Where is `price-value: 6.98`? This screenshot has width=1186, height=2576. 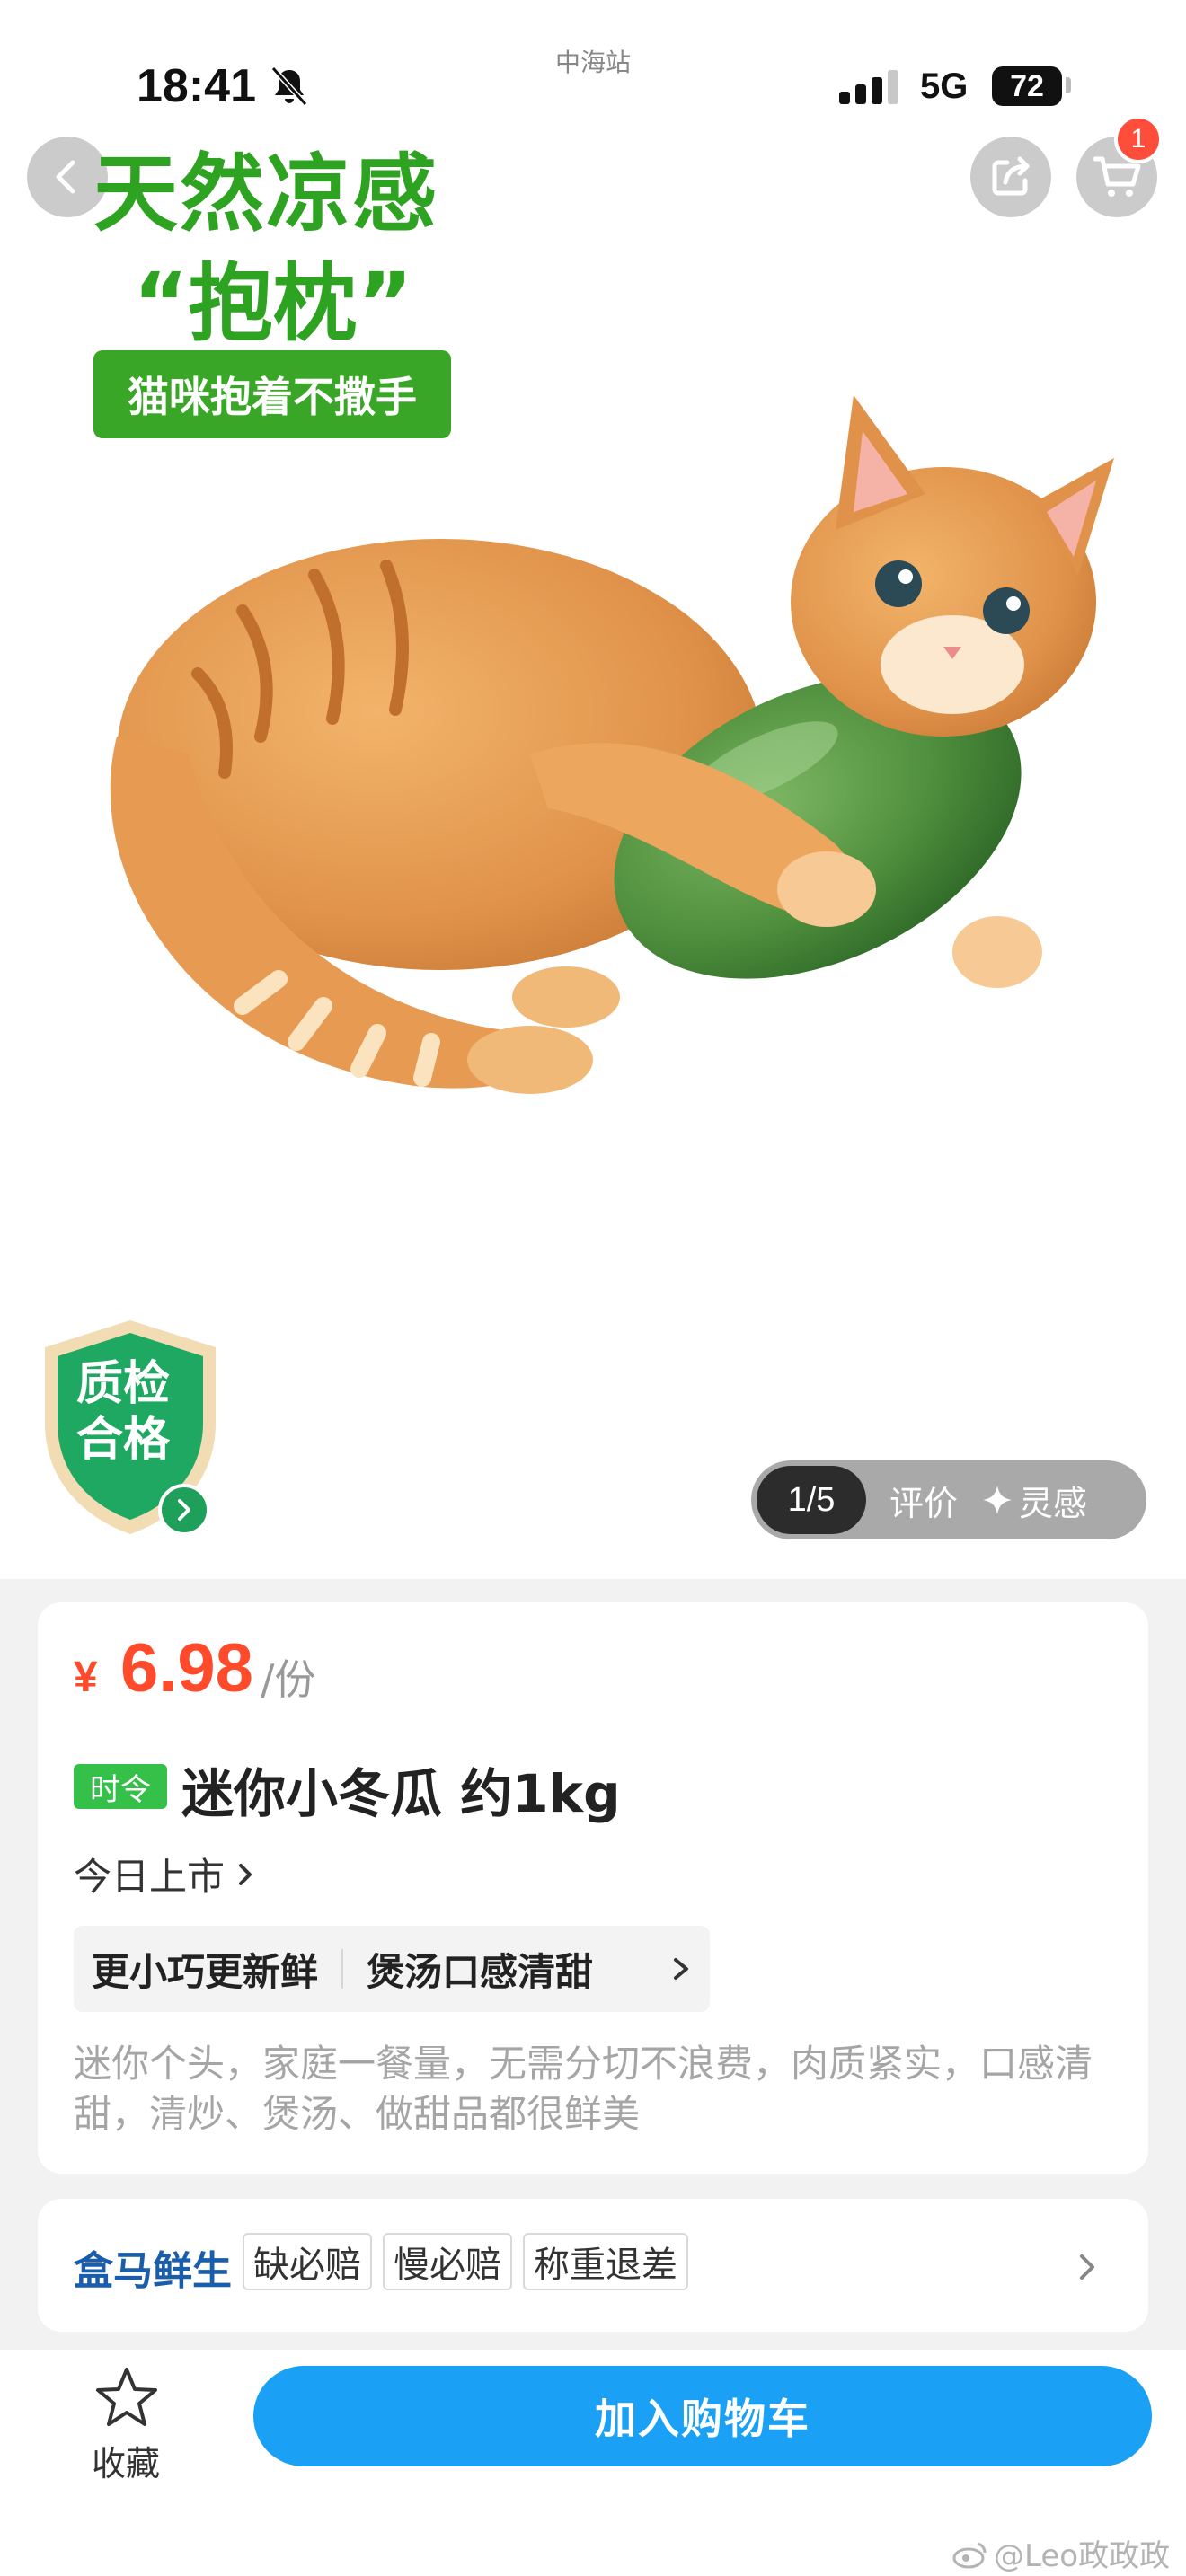 price-value: 6.98 is located at coordinates (186, 1668).